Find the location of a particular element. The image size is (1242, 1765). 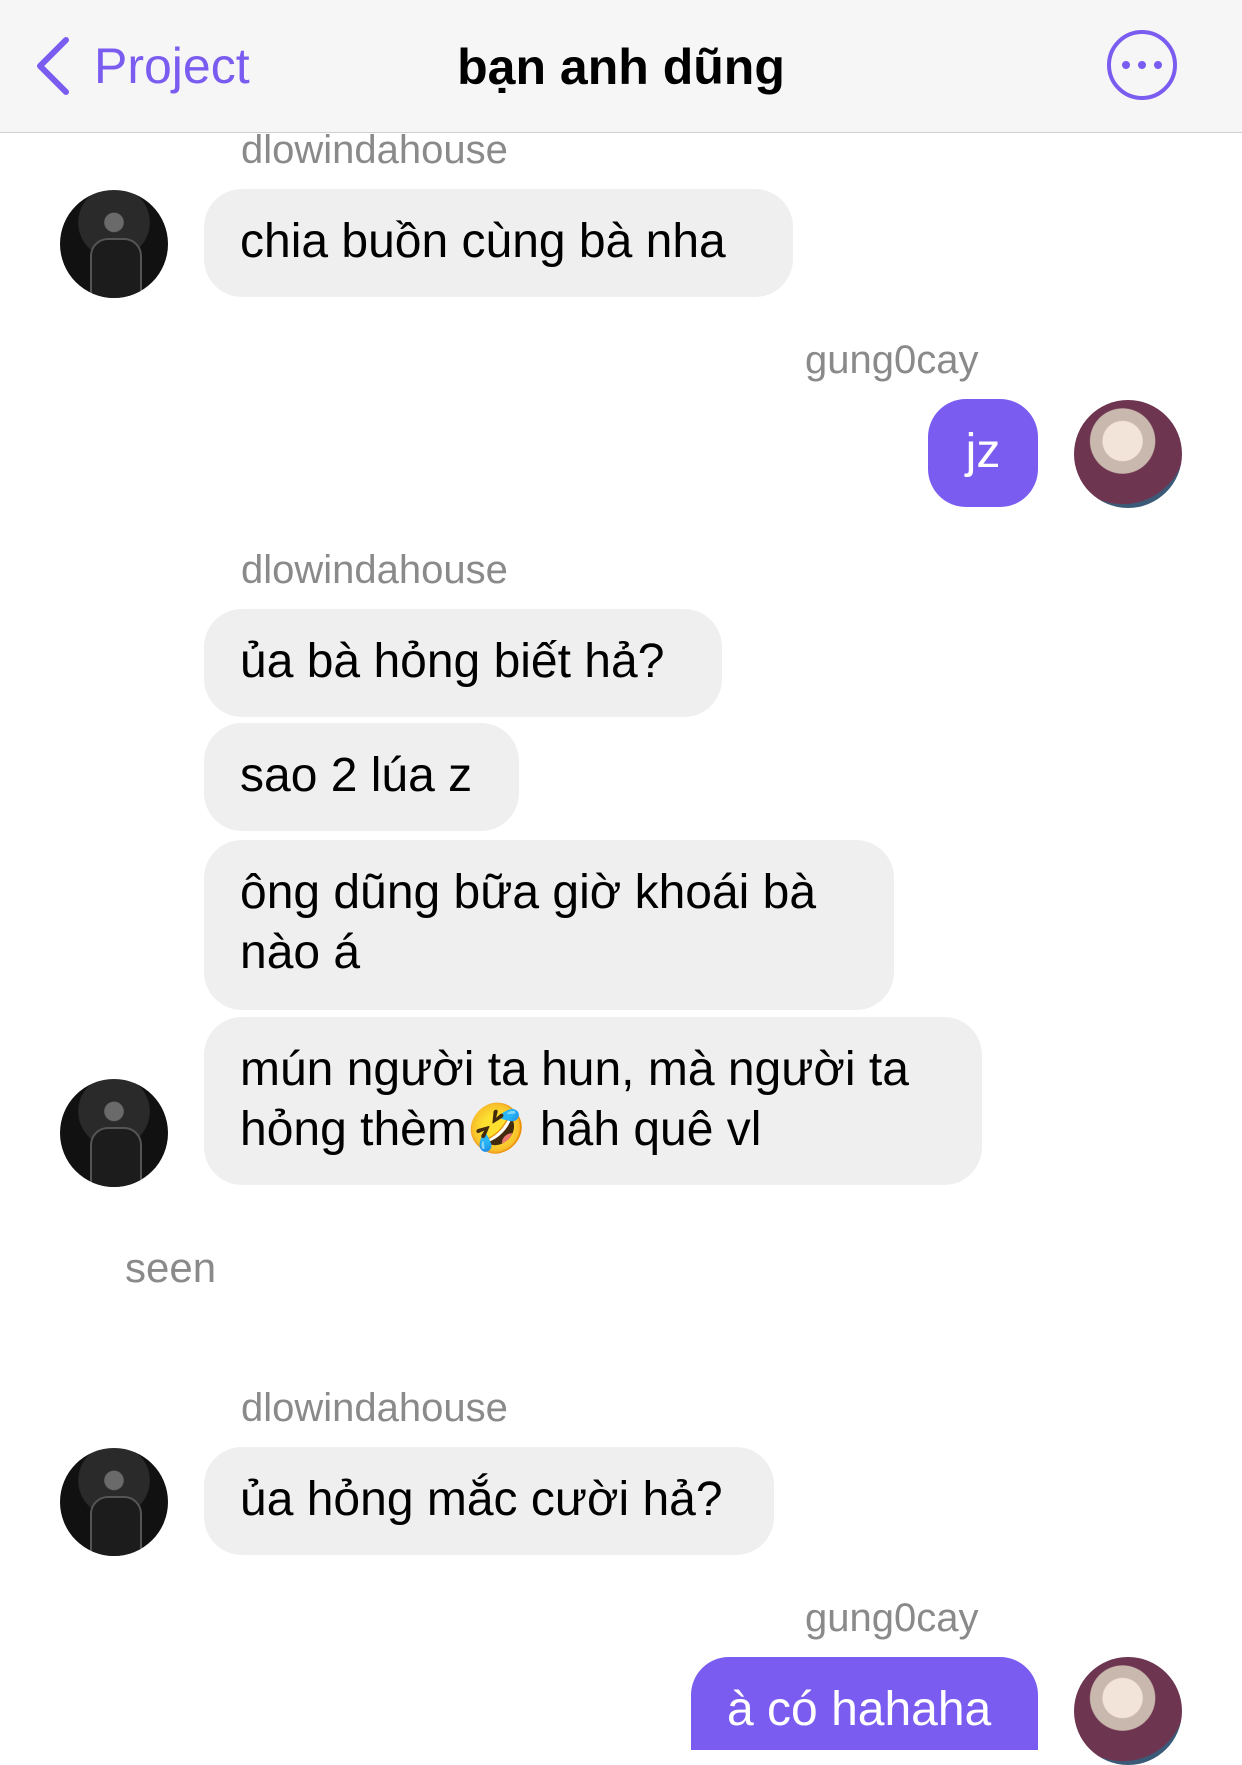

message-bubble: chia buồn cùng bà nha is located at coordinates (498, 243).